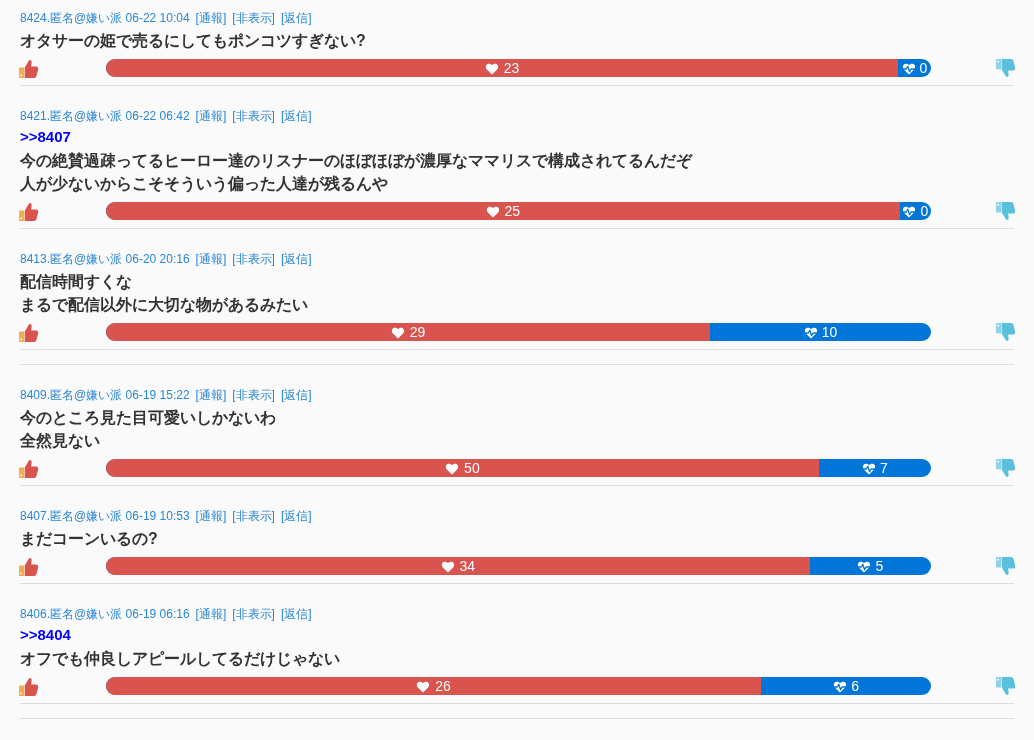 The width and height of the screenshot is (1034, 740). I want to click on post-text: オフでも仲良しアピールしてるだけじゃない, so click(180, 659).